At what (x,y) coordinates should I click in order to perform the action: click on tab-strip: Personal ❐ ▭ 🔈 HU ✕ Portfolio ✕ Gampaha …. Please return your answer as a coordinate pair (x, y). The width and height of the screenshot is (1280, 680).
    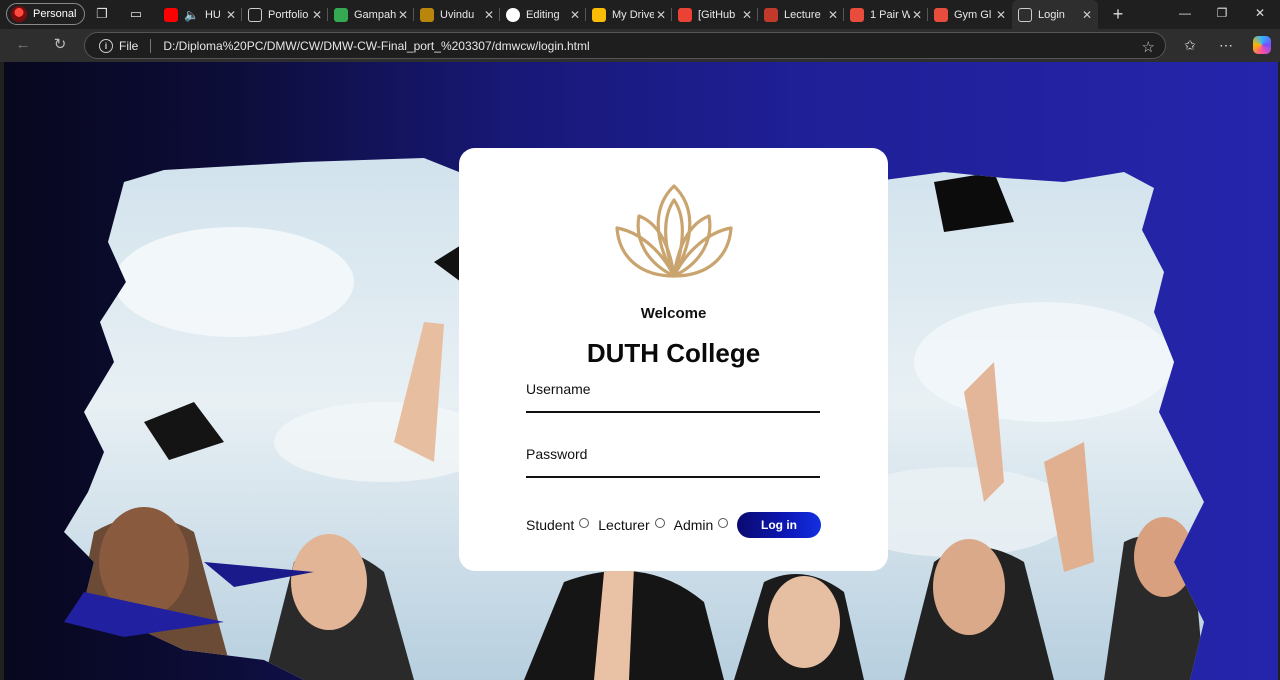
    Looking at the image, I should click on (640, 14).